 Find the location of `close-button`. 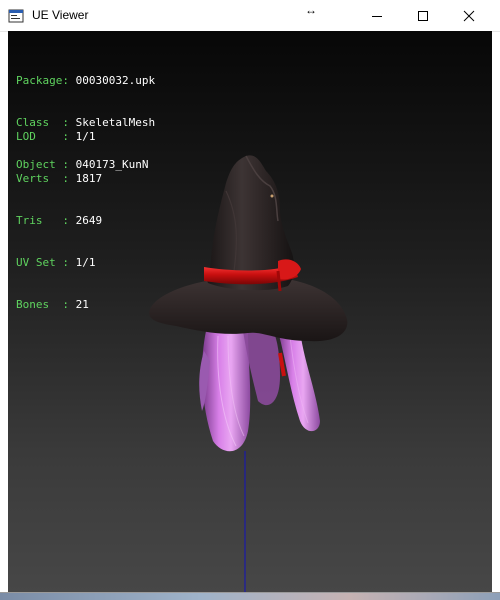

close-button is located at coordinates (469, 15).